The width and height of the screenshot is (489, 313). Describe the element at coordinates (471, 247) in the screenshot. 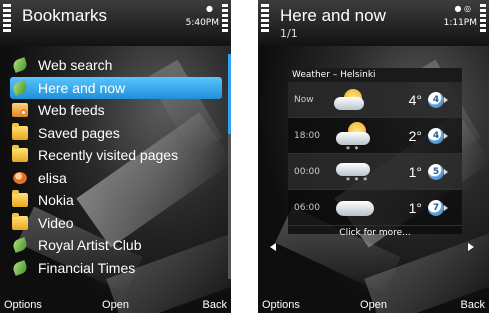

I see `arrow-right-icon` at that location.